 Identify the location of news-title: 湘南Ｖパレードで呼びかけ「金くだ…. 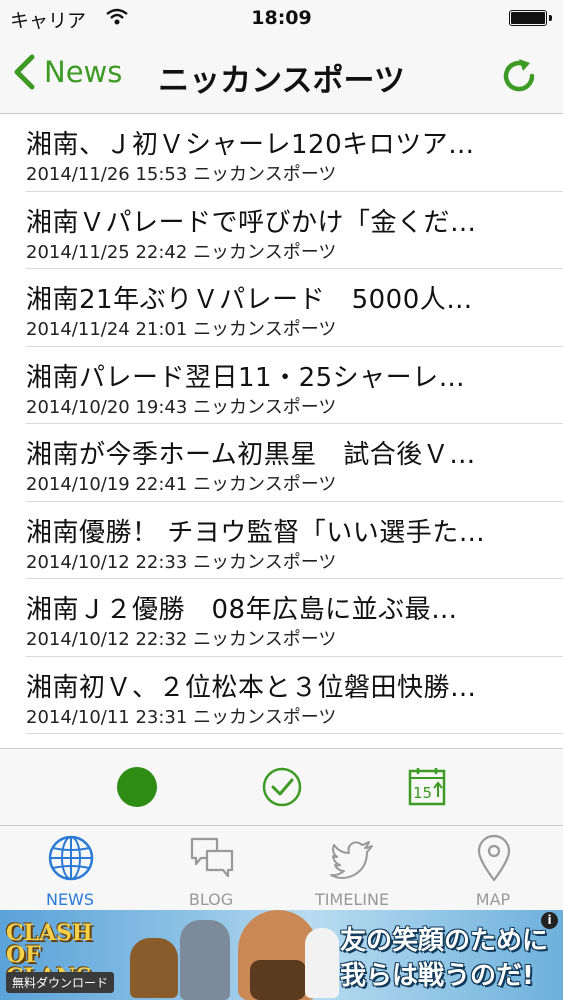
(251, 222).